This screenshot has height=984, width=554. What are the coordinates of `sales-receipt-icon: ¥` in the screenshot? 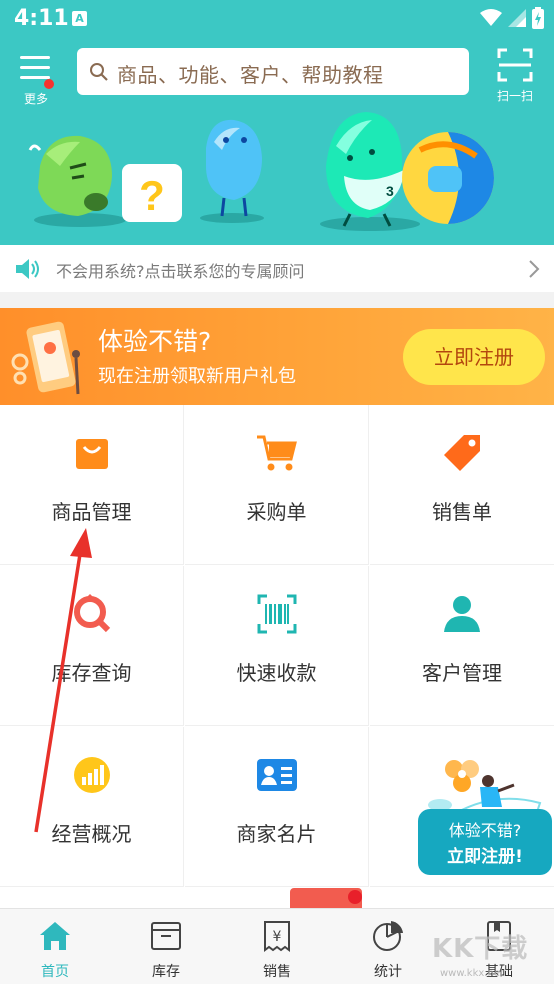 It's located at (277, 936).